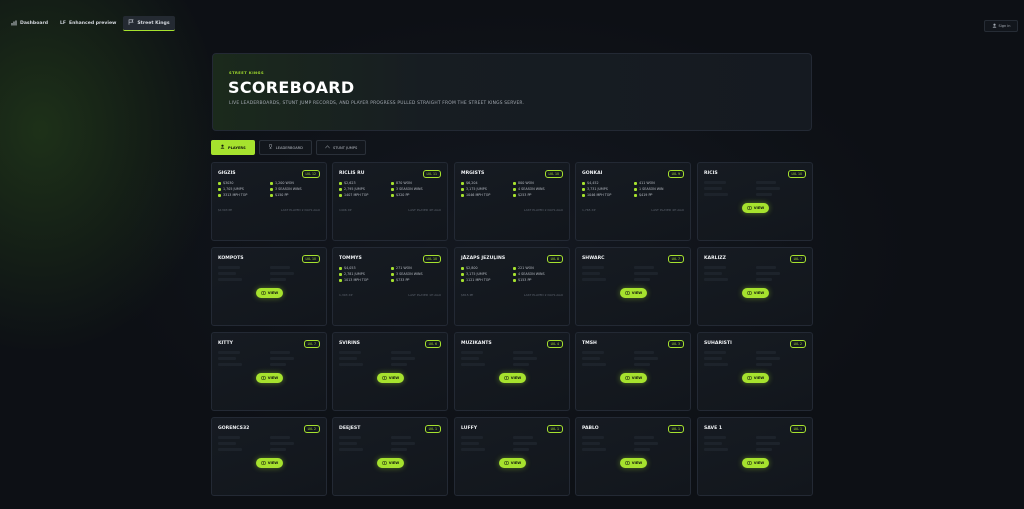 The height and width of the screenshot is (509, 1024). Describe the element at coordinates (231, 189) in the screenshot. I see `stat-item: 1,705 JUMPS` at that location.